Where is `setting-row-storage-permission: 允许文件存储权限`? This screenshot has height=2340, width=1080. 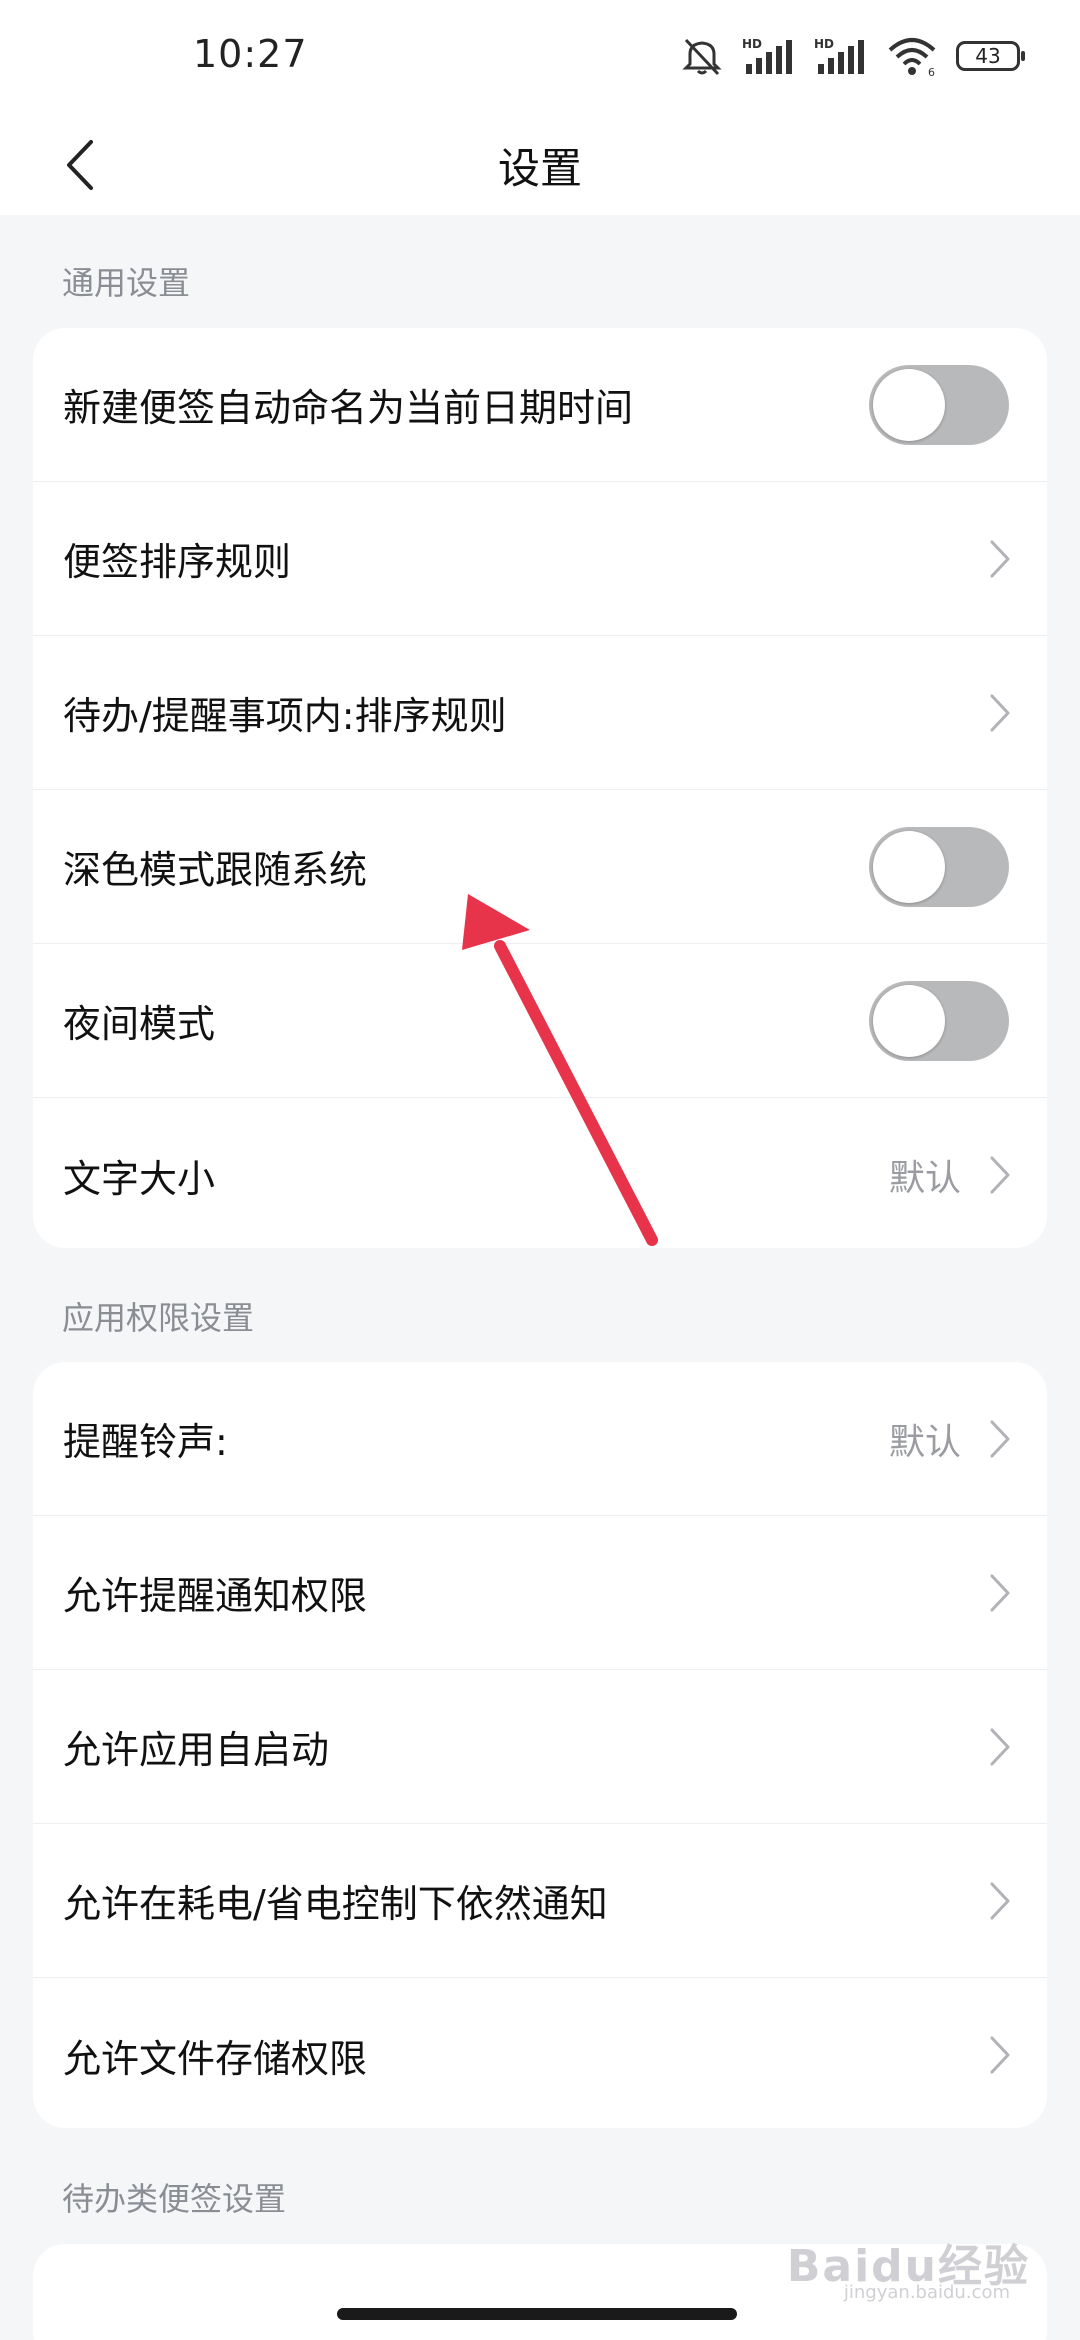
setting-row-storage-permission: 允许文件存储权限 is located at coordinates (540, 2053).